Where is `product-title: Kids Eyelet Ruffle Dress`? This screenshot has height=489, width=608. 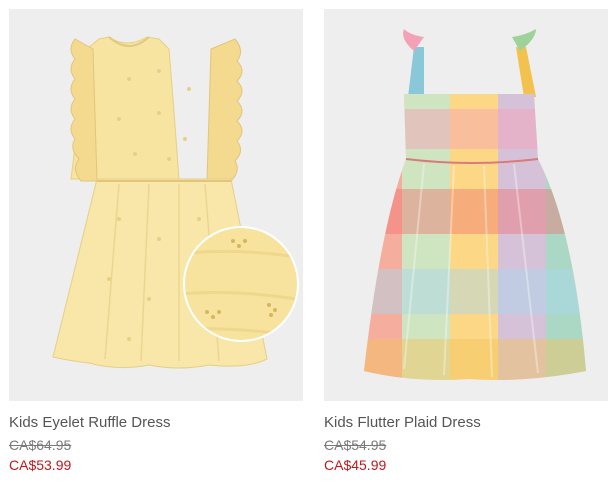 product-title: Kids Eyelet Ruffle Dress is located at coordinates (156, 423).